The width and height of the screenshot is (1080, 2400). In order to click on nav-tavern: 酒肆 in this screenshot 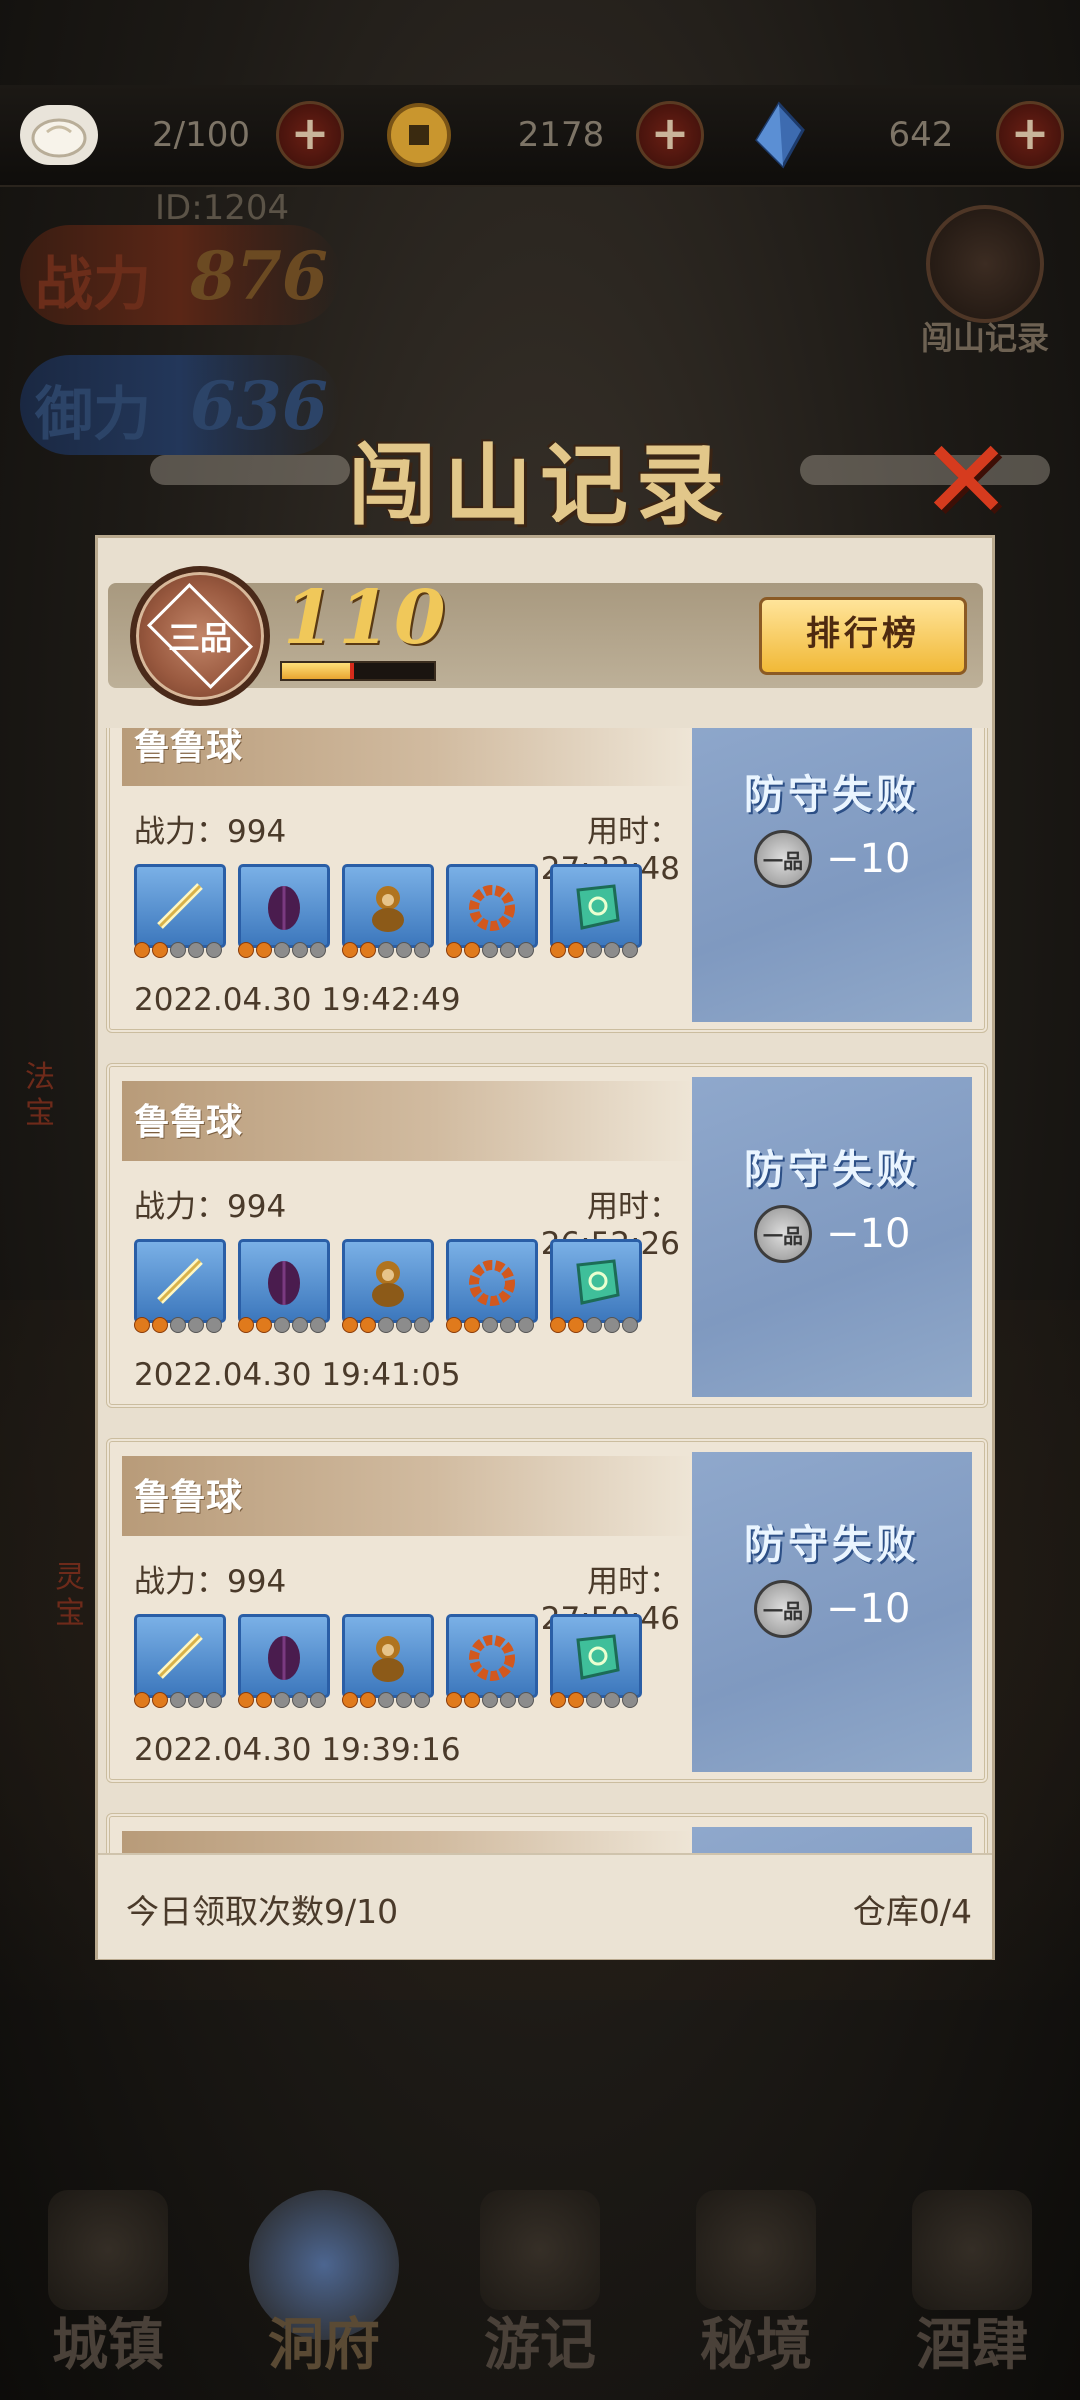, I will do `click(972, 2290)`.